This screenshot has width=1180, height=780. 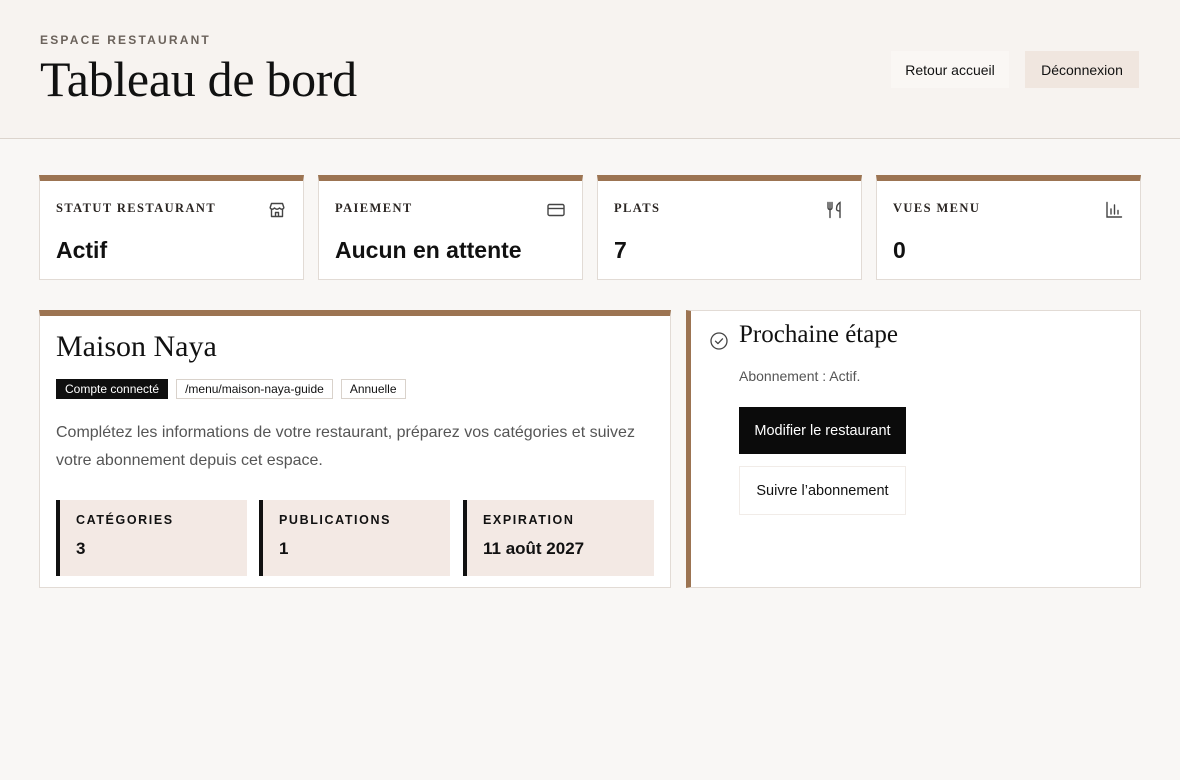 I want to click on metric-label: PUBLICATIONS, so click(x=335, y=520).